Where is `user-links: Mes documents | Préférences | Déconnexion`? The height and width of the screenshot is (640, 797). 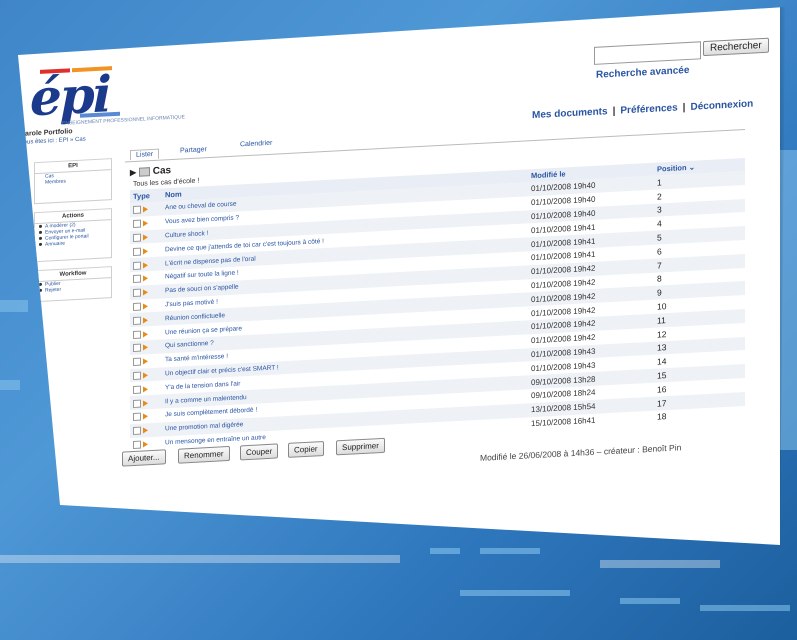
user-links: Mes documents | Préférences | Déconnexion is located at coordinates (642, 110).